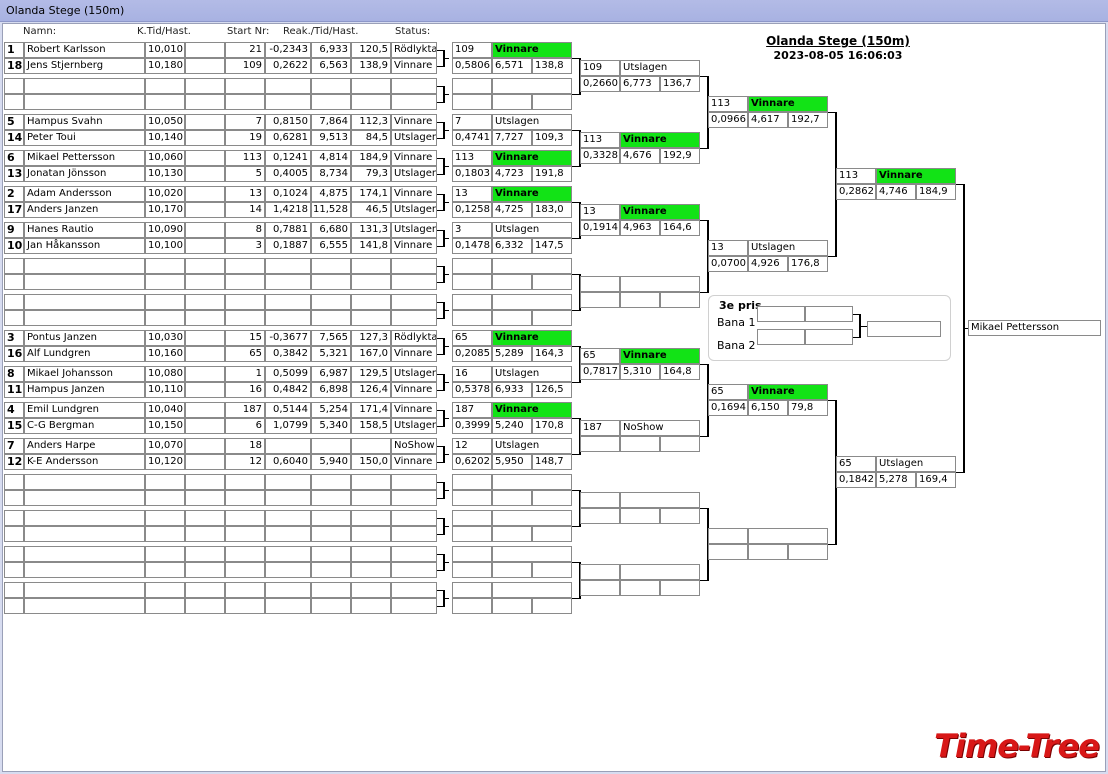 Image resolution: width=1108 pixels, height=774 pixels. Describe the element at coordinates (512, 390) in the screenshot. I see `round2-tid-cell: 6,933` at that location.